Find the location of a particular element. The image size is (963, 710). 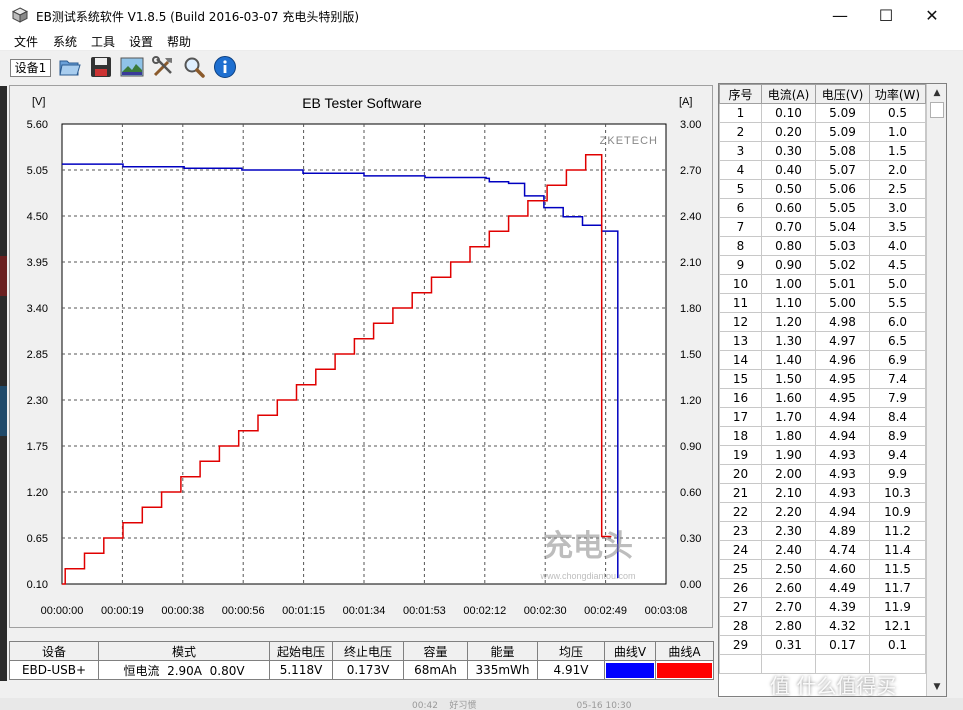

row-current: 1.20 is located at coordinates (788, 322).